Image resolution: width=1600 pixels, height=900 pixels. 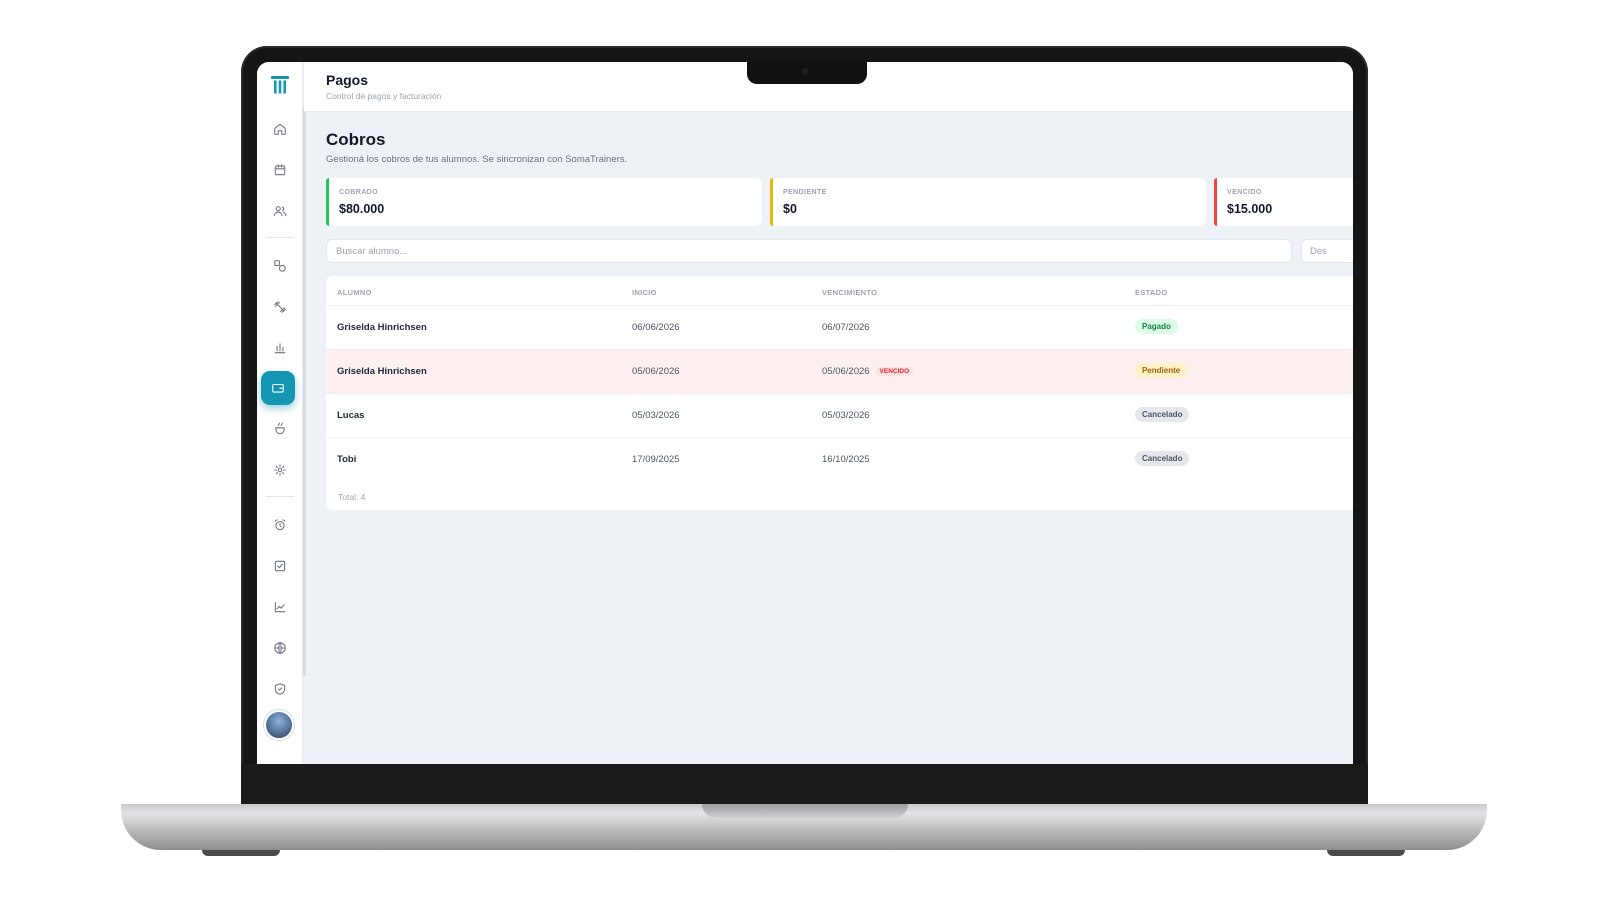 What do you see at coordinates (1161, 370) in the screenshot?
I see `status-badge: Pendiente` at bounding box center [1161, 370].